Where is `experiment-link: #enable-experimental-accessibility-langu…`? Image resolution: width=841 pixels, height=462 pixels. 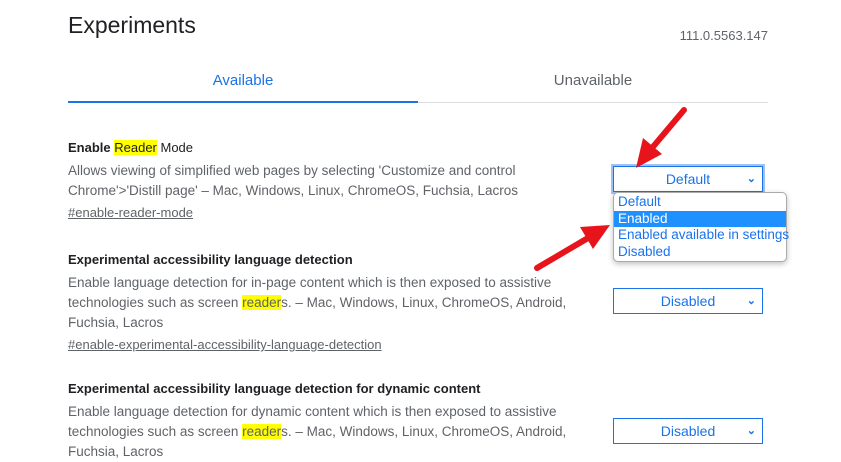
experiment-link: #enable-experimental-accessibility-langu… is located at coordinates (225, 345).